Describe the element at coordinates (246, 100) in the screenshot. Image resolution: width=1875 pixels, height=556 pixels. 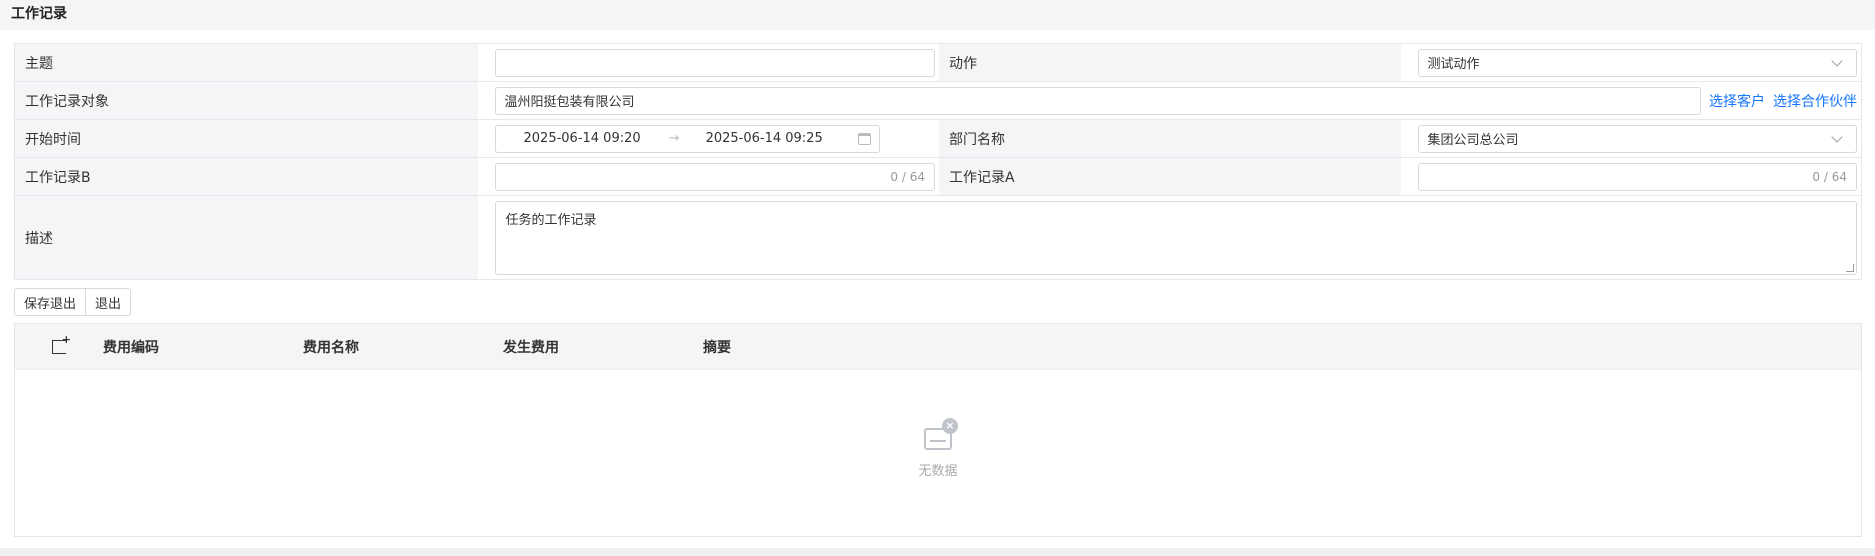
I see `target-label: 工作记录对象` at that location.